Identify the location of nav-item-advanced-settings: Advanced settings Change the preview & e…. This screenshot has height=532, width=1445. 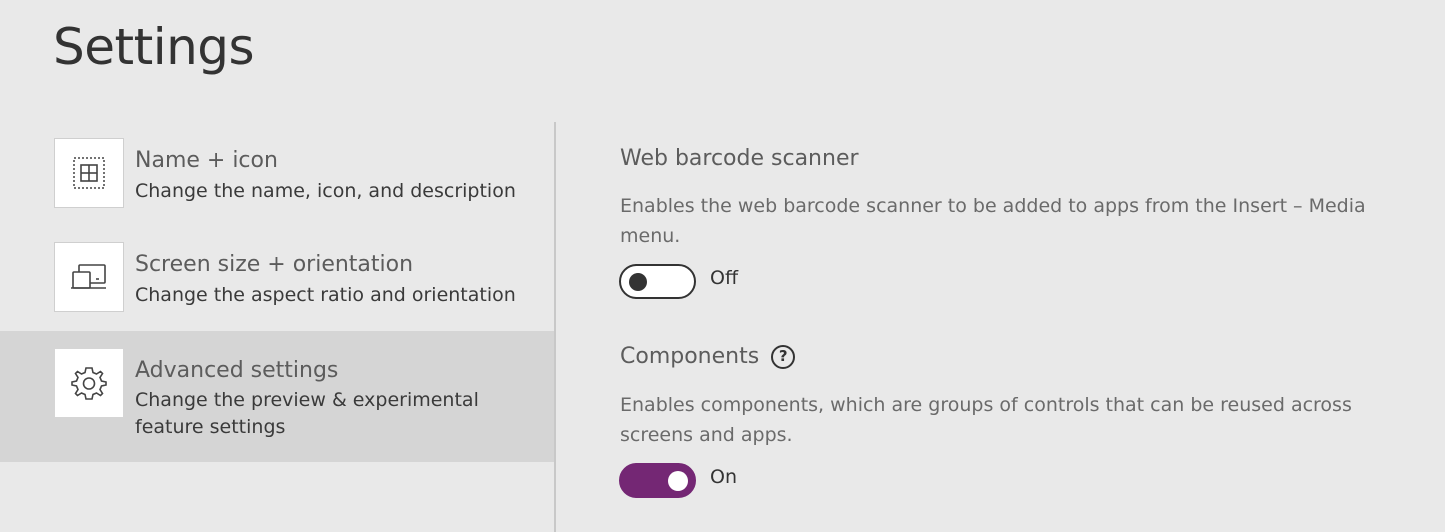
(277, 396).